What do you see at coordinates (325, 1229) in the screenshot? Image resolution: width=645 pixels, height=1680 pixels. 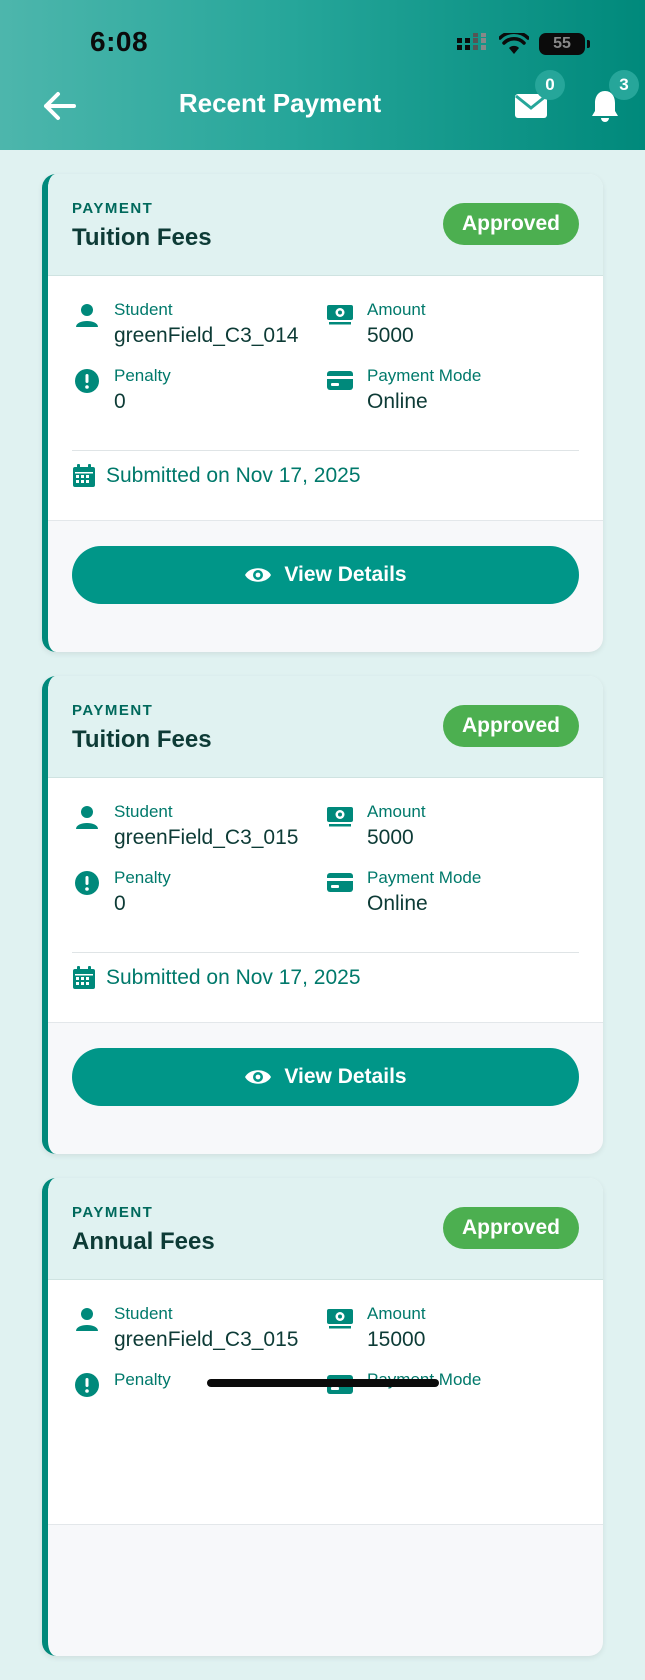 I see `card-header: PAYMENT Annual Fees Approved` at bounding box center [325, 1229].